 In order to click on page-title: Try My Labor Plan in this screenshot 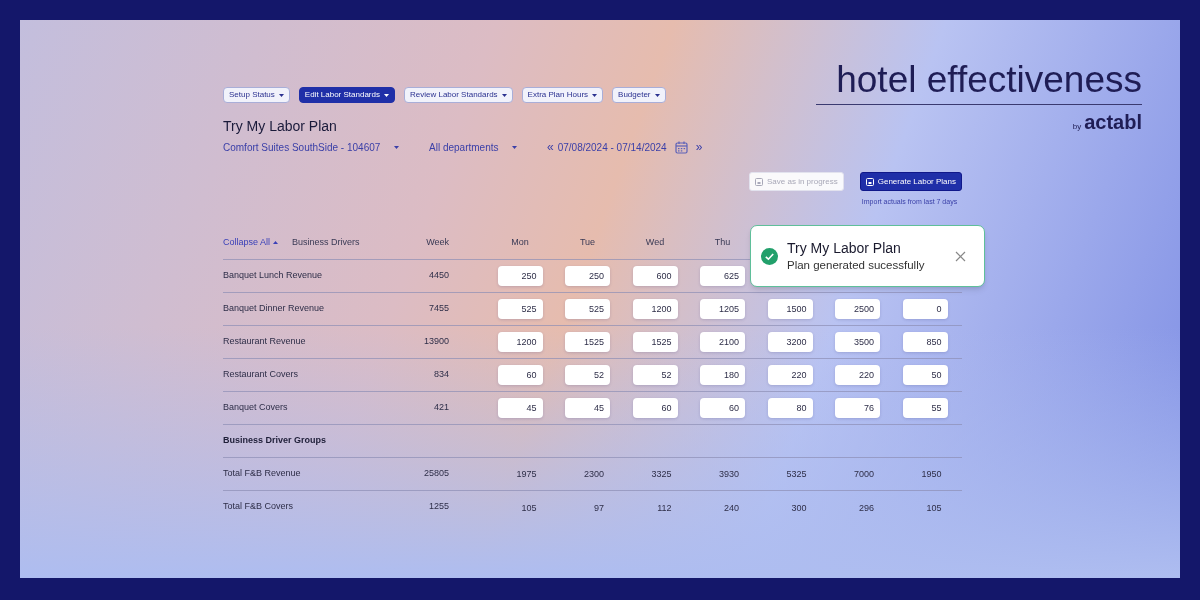, I will do `click(280, 126)`.